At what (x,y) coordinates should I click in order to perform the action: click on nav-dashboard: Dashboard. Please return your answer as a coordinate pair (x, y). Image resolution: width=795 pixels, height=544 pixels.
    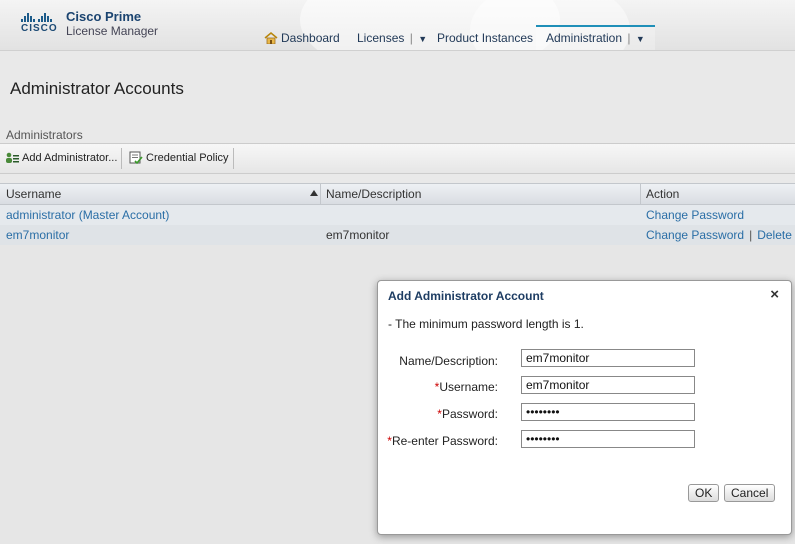
    Looking at the image, I should click on (302, 38).